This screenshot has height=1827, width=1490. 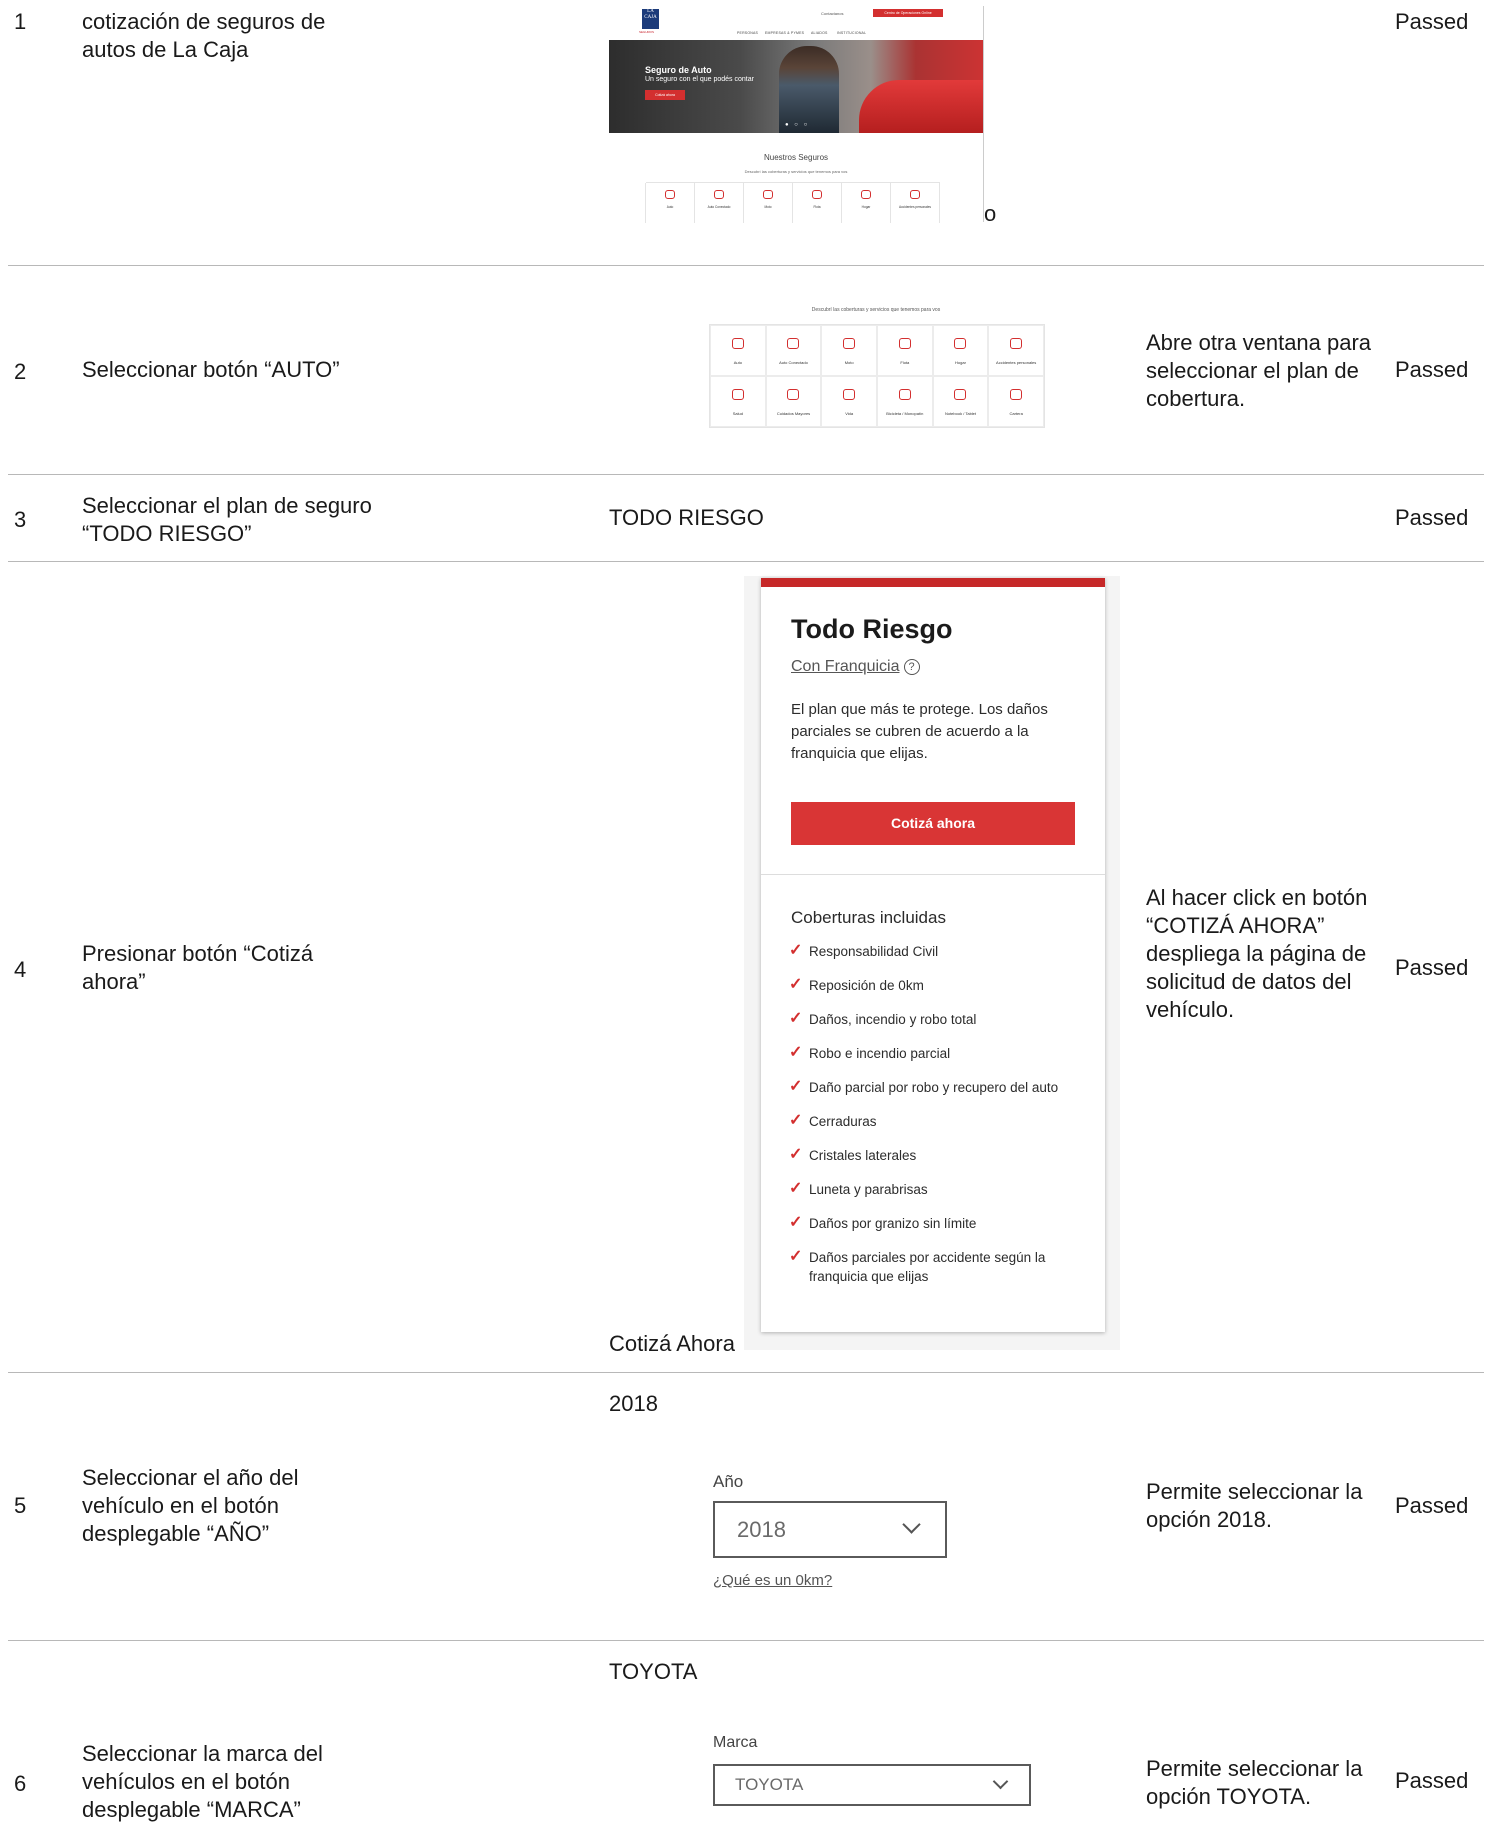 I want to click on row-5-number: 5, so click(x=20, y=1505).